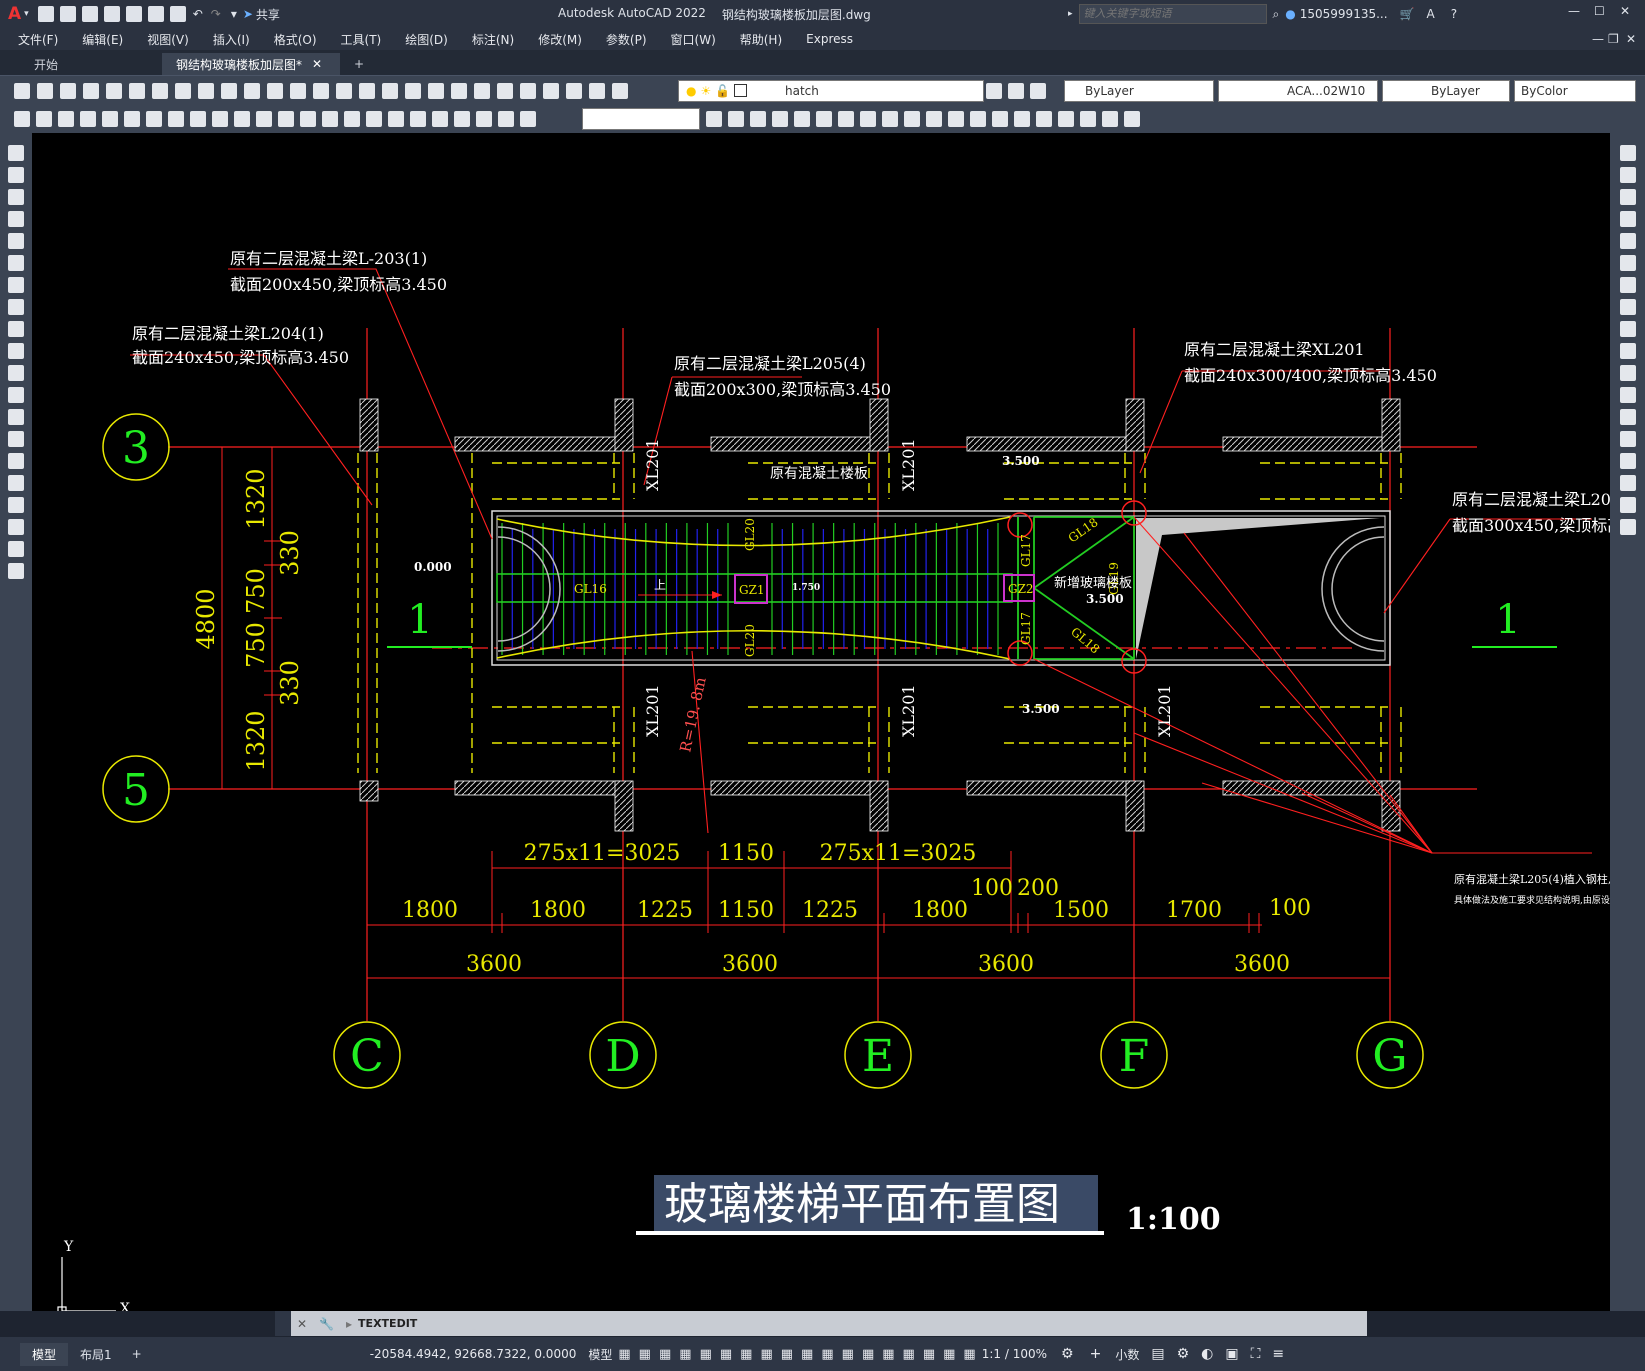 This screenshot has height=1371, width=1645. I want to click on help-icon: ?, so click(1454, 14).